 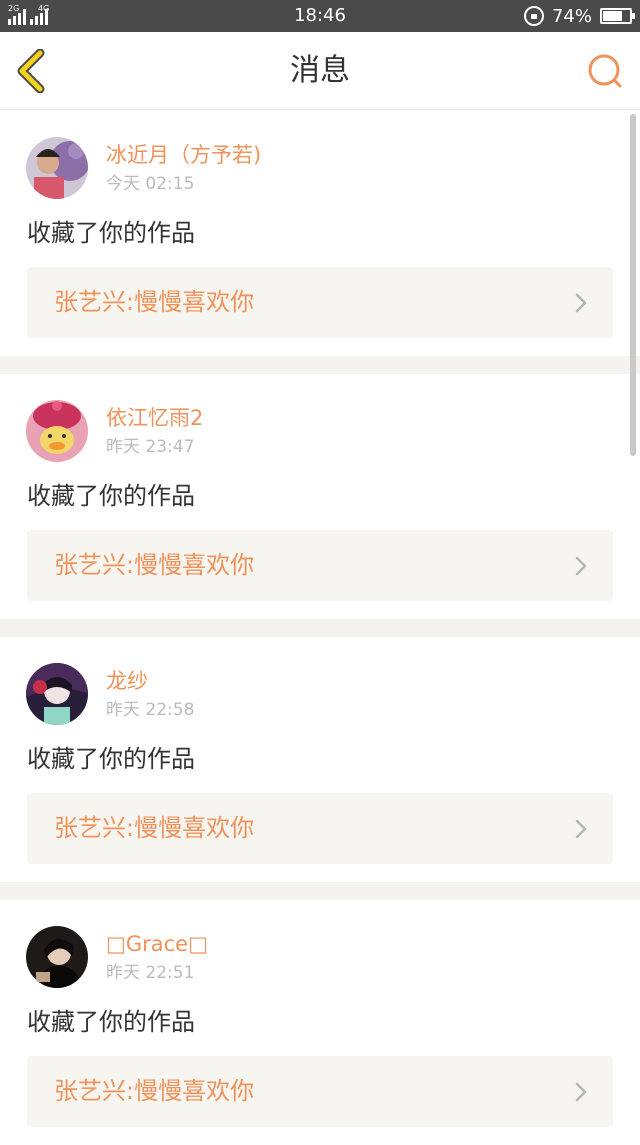 What do you see at coordinates (127, 681) in the screenshot?
I see `username: 龙纱` at bounding box center [127, 681].